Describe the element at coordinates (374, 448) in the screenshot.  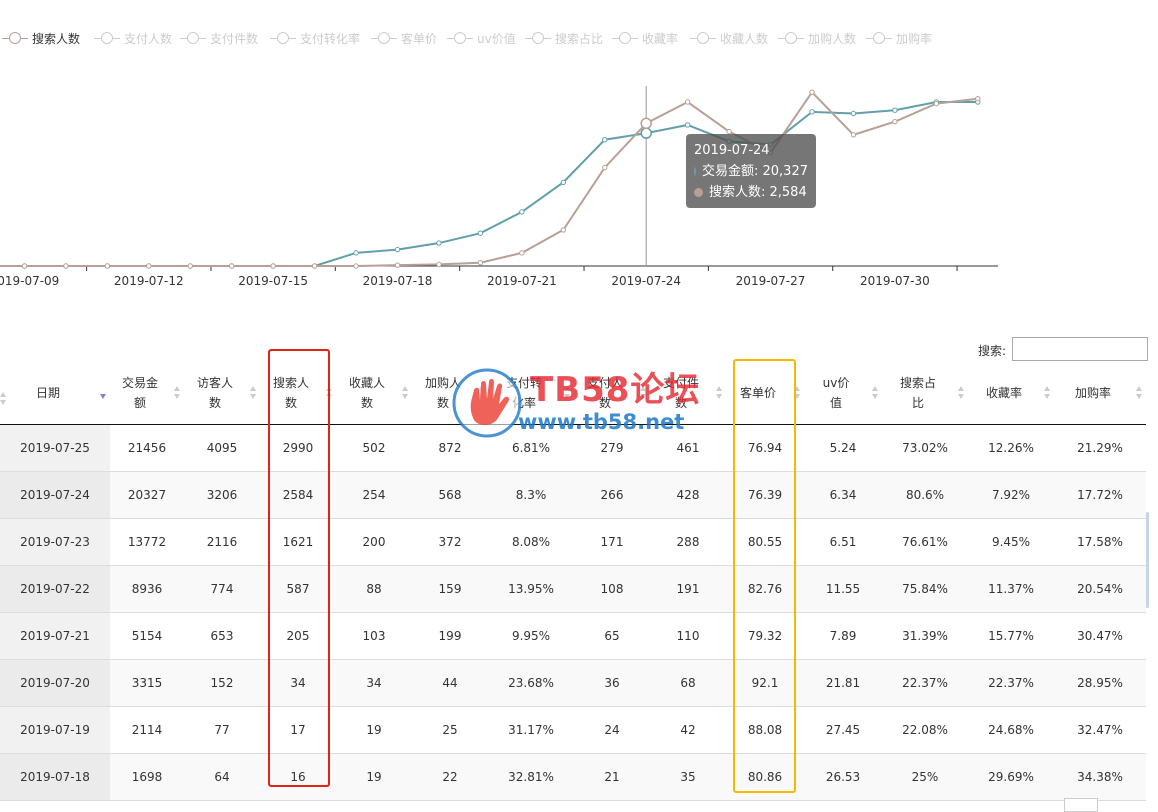
I see `table-cell: 502` at that location.